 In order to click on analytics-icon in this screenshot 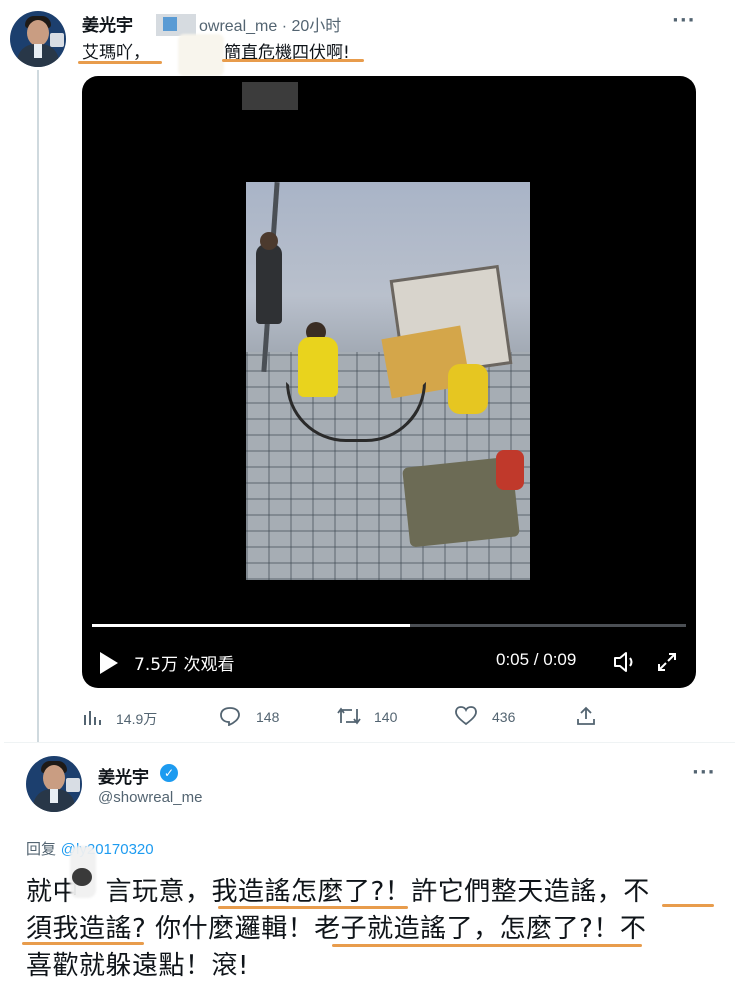, I will do `click(92, 717)`.